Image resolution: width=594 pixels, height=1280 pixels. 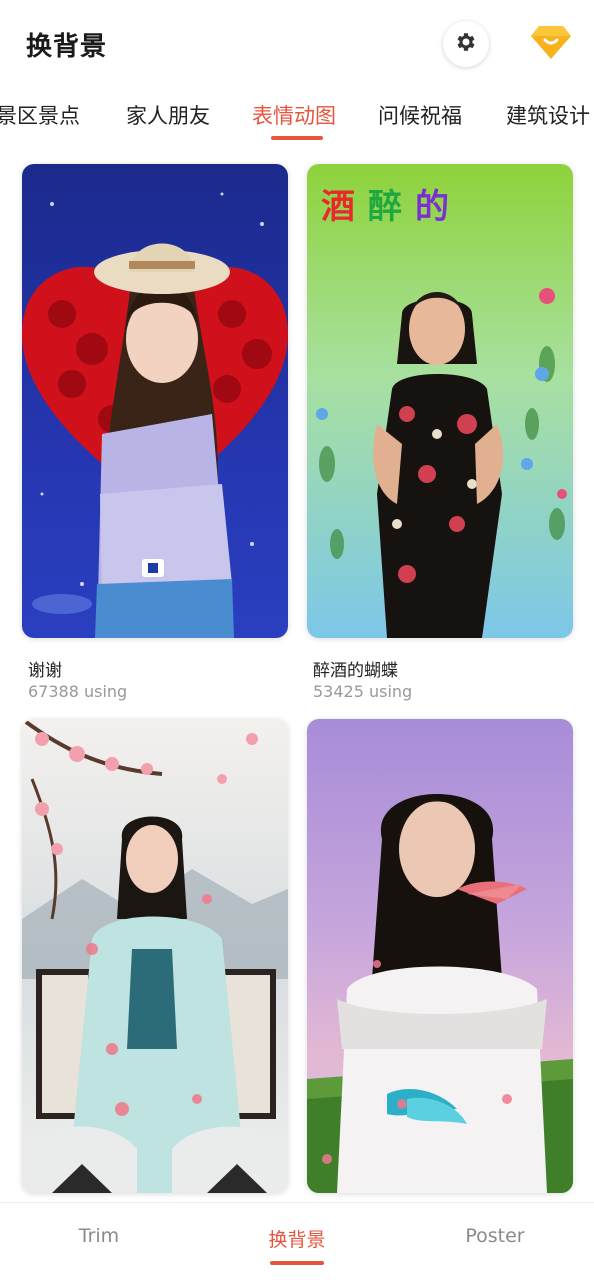 What do you see at coordinates (294, 115) in the screenshot?
I see `tab-emoji-gifs: 表情动图` at bounding box center [294, 115].